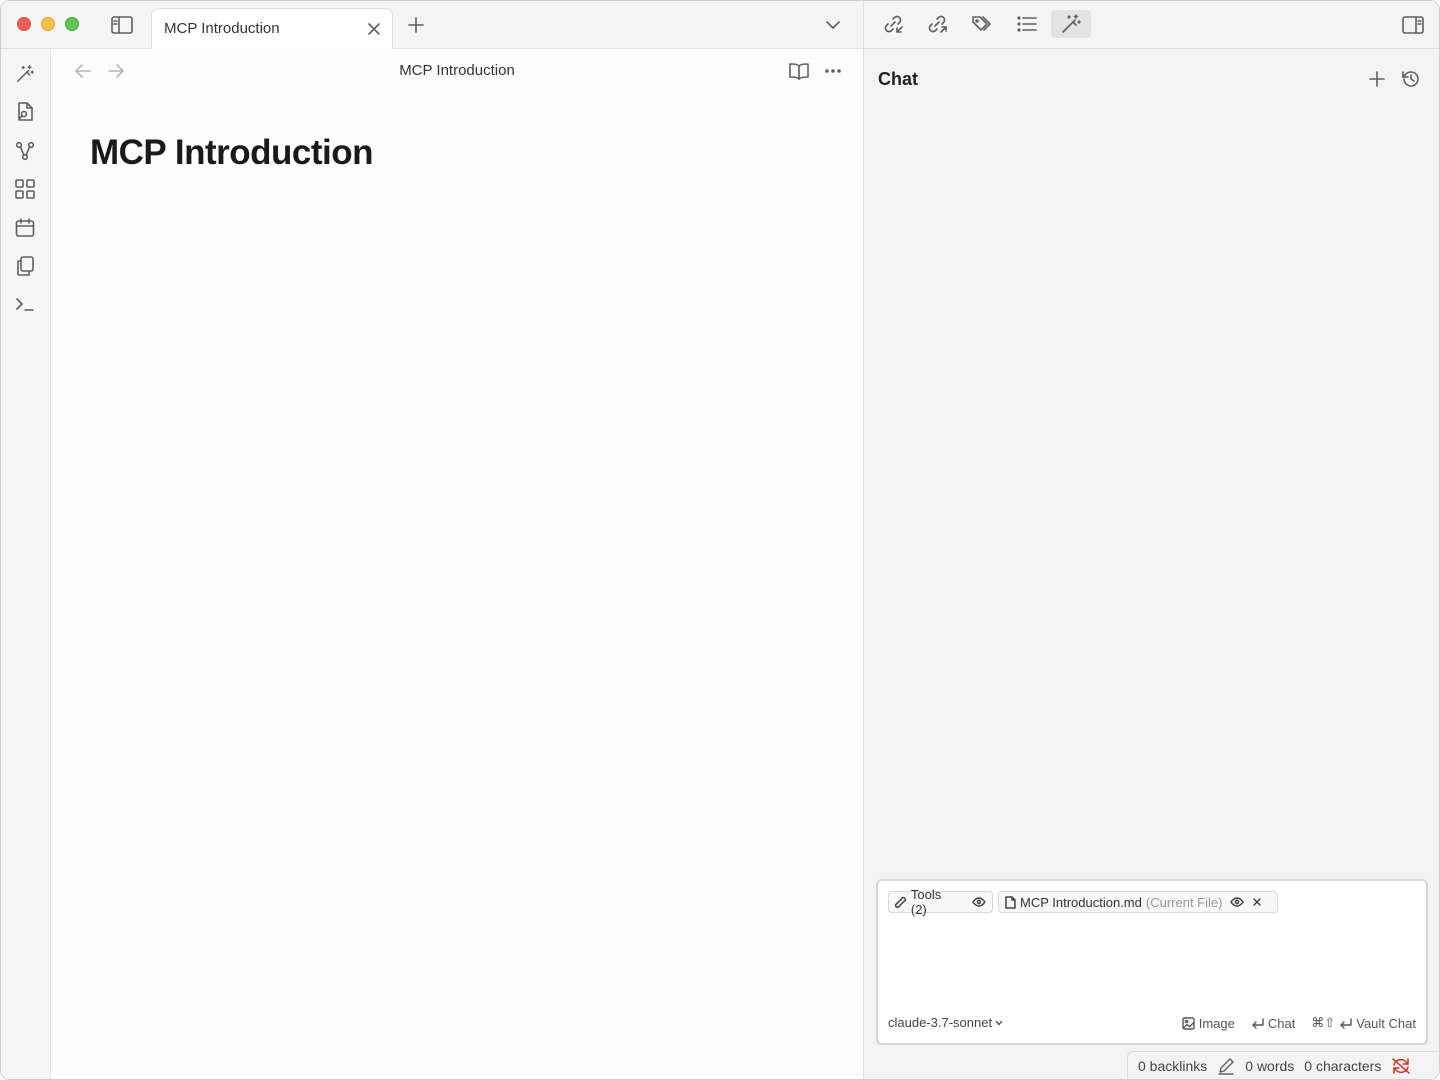 The image size is (1440, 1080). I want to click on chat-send-label: Chat, so click(1281, 1023).